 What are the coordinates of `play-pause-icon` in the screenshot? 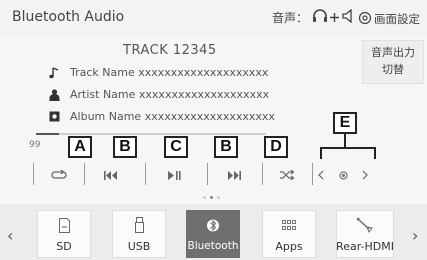 It's located at (174, 174).